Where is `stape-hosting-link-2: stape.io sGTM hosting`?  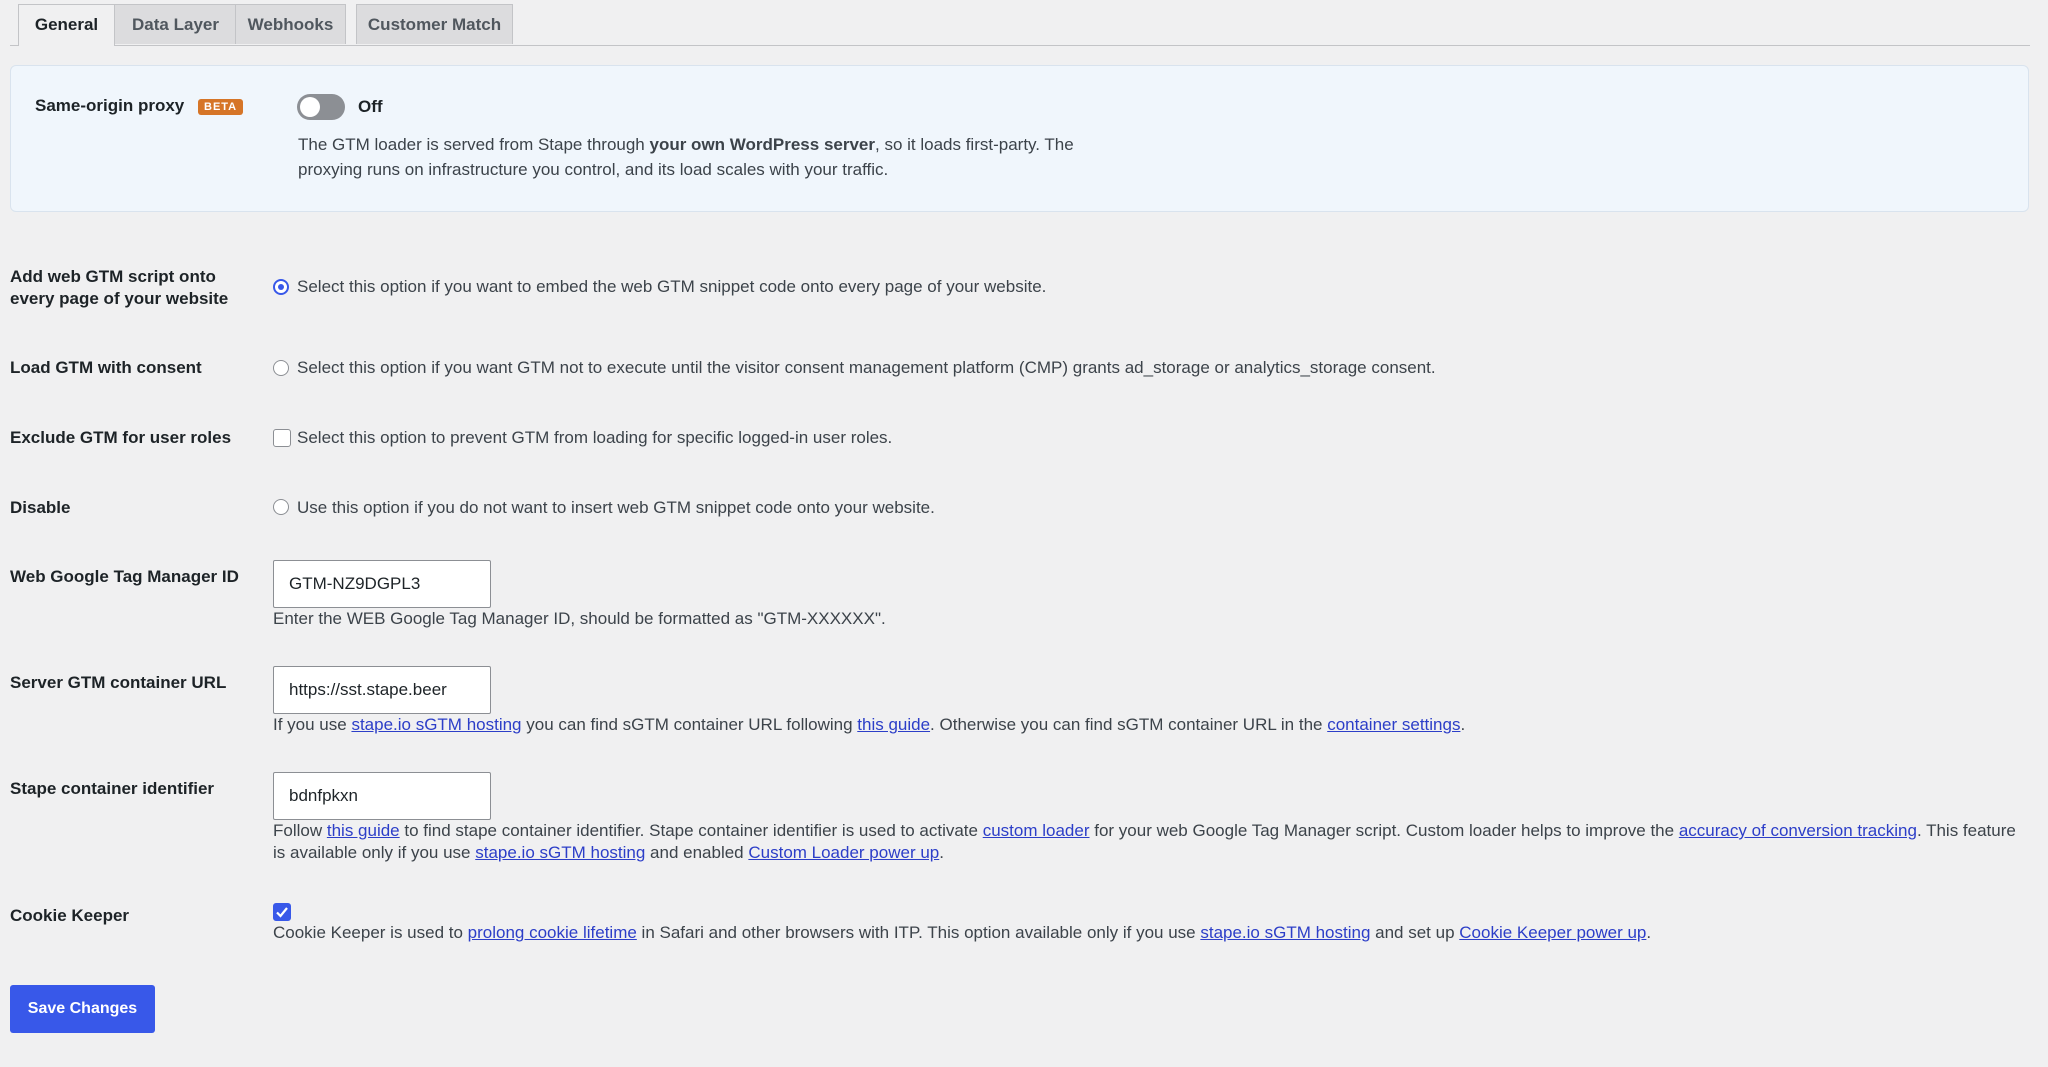 stape-hosting-link-2: stape.io sGTM hosting is located at coordinates (560, 852).